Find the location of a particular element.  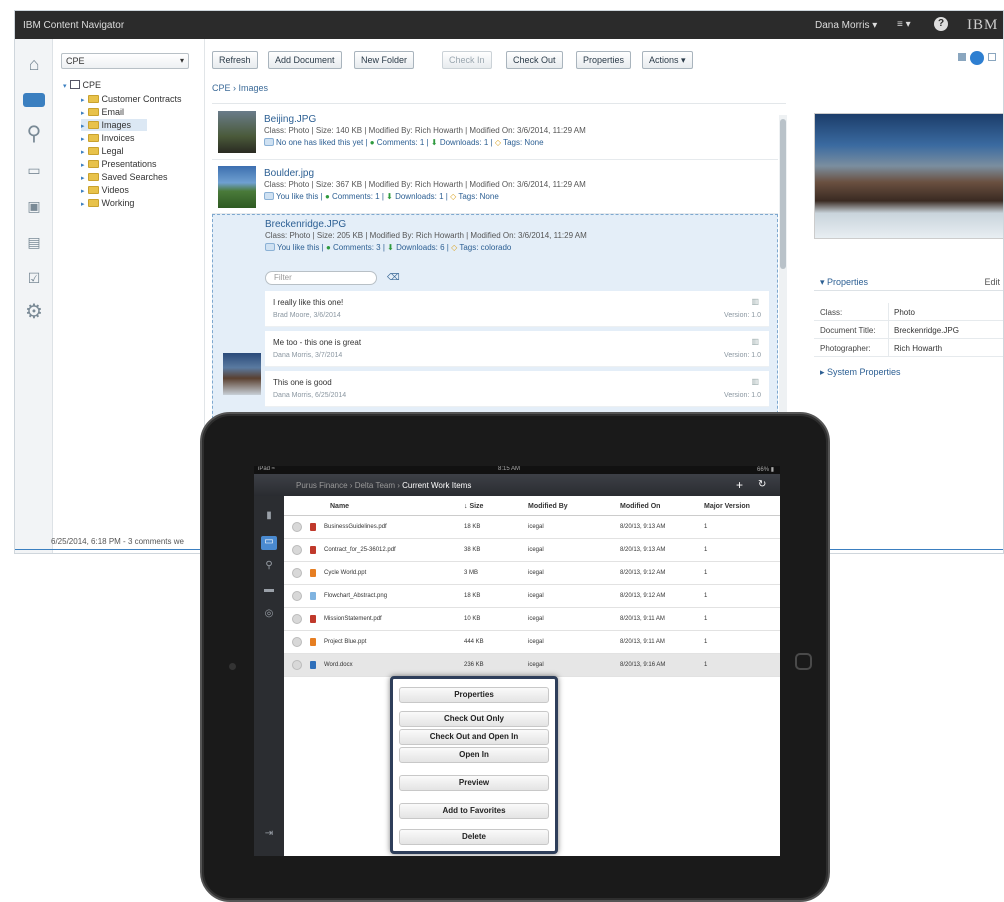

comment-filter-input: Filter is located at coordinates (321, 278).